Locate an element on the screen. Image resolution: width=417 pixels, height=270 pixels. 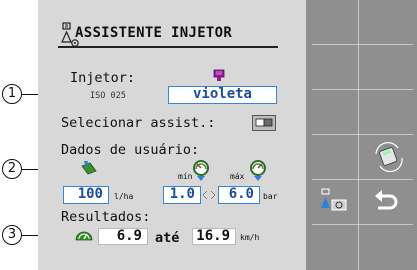
max-label: máx is located at coordinates (237, 176).